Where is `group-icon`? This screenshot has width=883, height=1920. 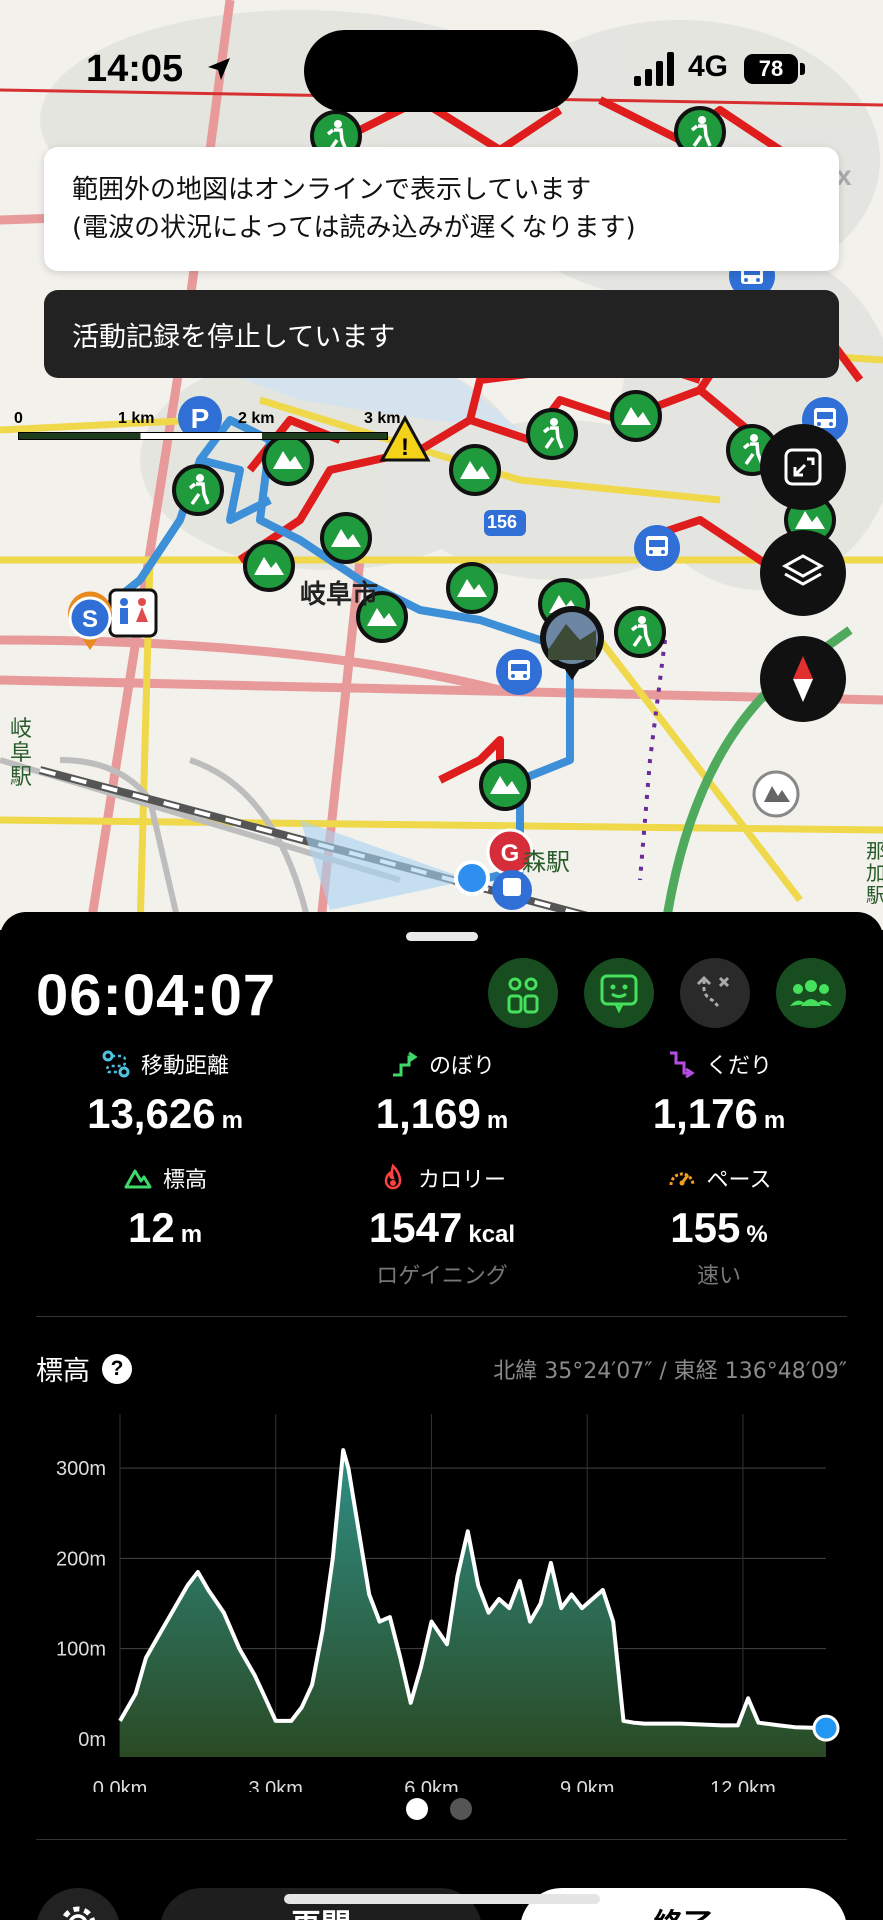 group-icon is located at coordinates (811, 993).